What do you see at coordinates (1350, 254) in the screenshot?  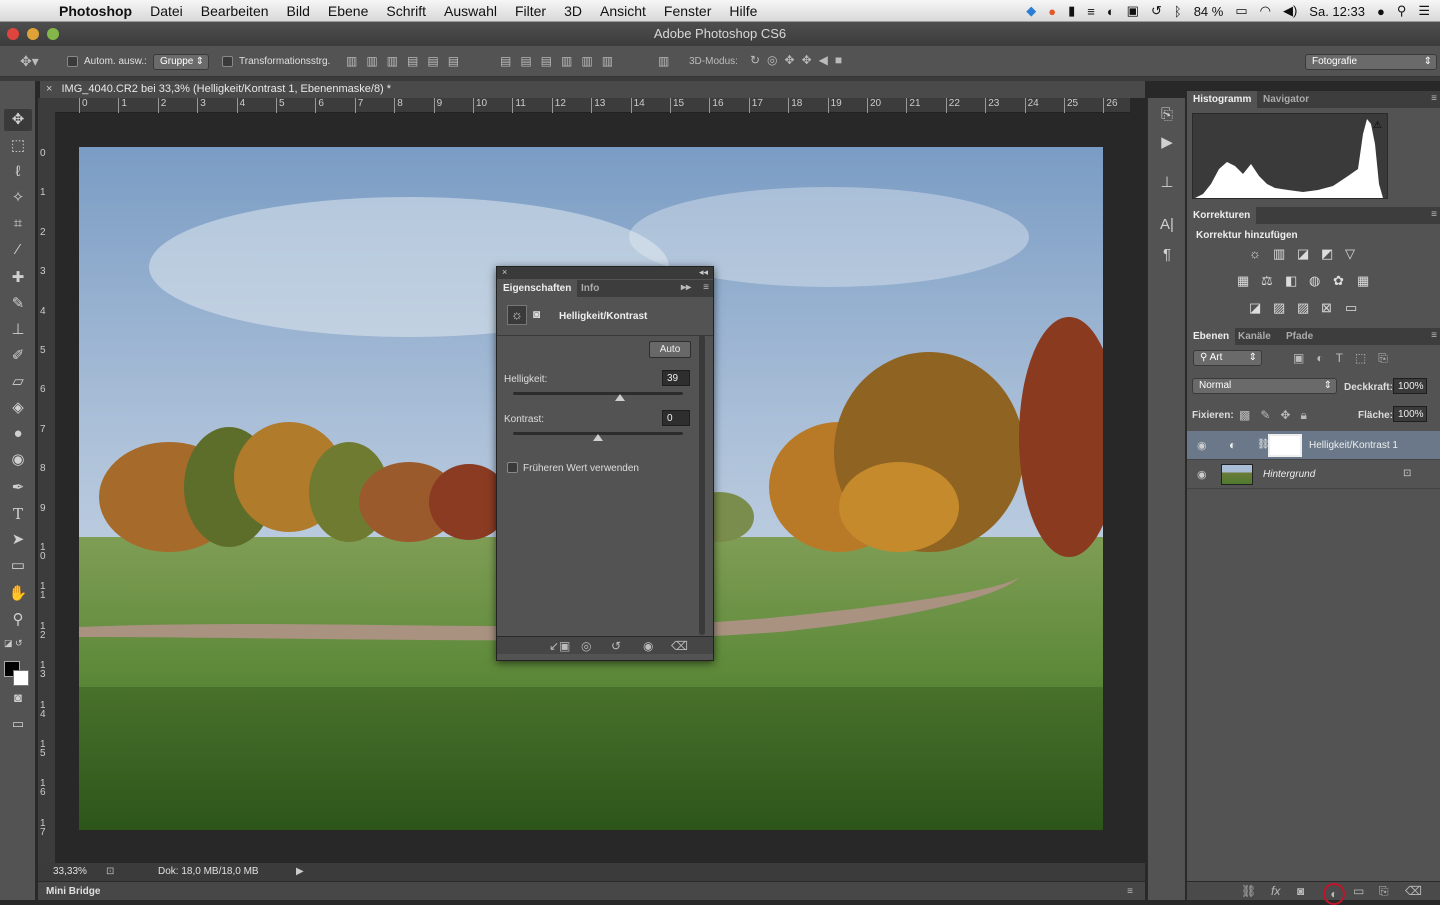 I see `vibrance-icon: ▽` at bounding box center [1350, 254].